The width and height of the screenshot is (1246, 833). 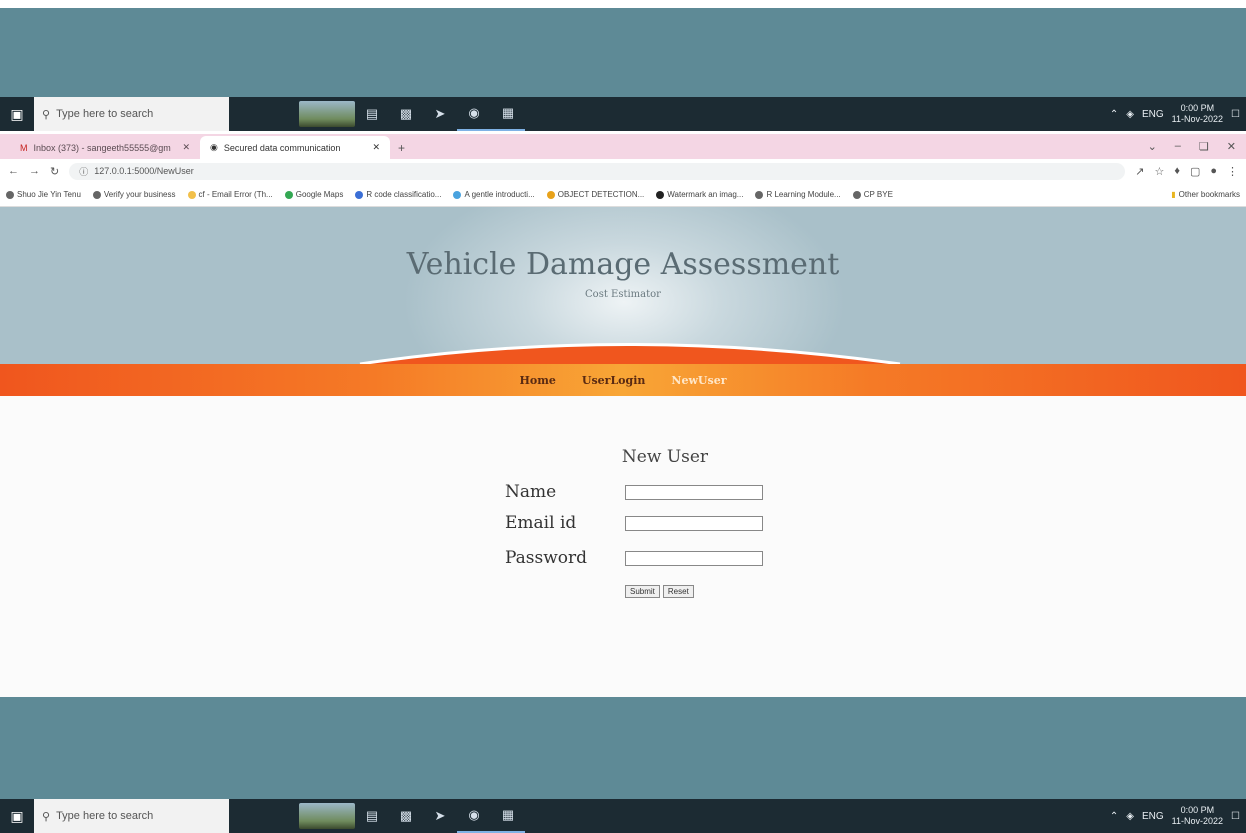 What do you see at coordinates (698, 380) in the screenshot?
I see `nav-newuser-link: NewUser` at bounding box center [698, 380].